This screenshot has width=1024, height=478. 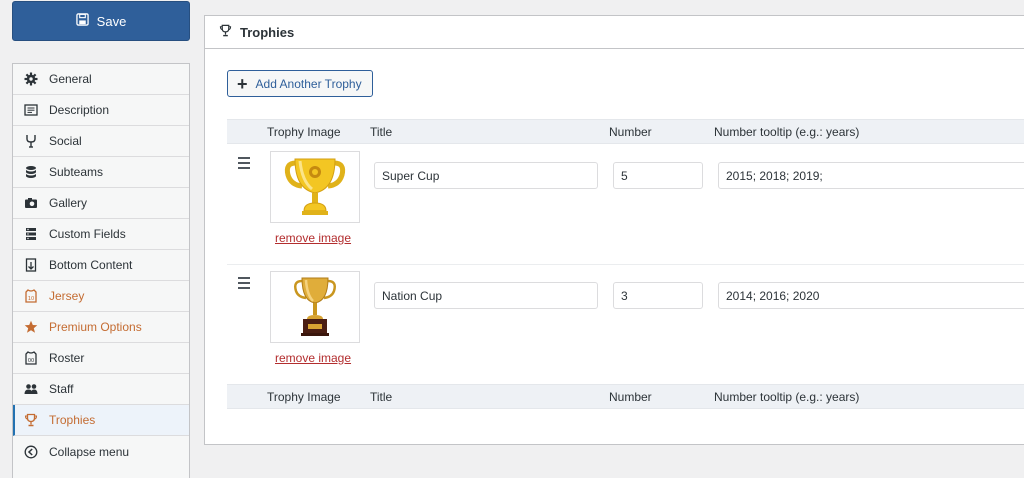 What do you see at coordinates (614, 32) in the screenshot?
I see `panel-header: Trophies` at bounding box center [614, 32].